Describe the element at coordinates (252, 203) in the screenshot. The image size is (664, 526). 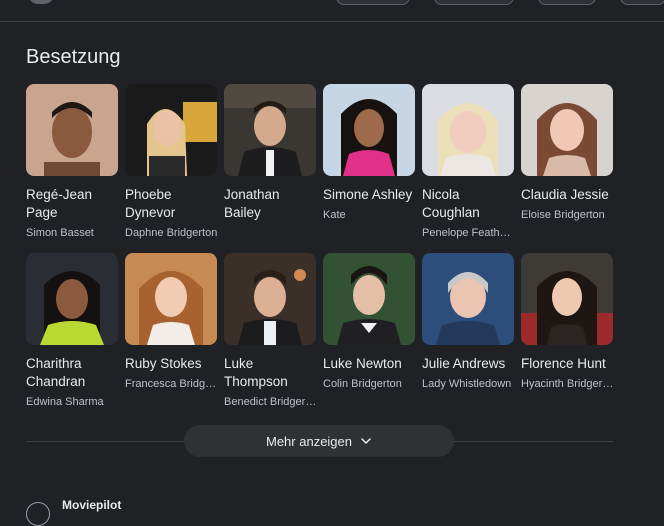
I see `actor-name: Jonathan Bailey` at that location.